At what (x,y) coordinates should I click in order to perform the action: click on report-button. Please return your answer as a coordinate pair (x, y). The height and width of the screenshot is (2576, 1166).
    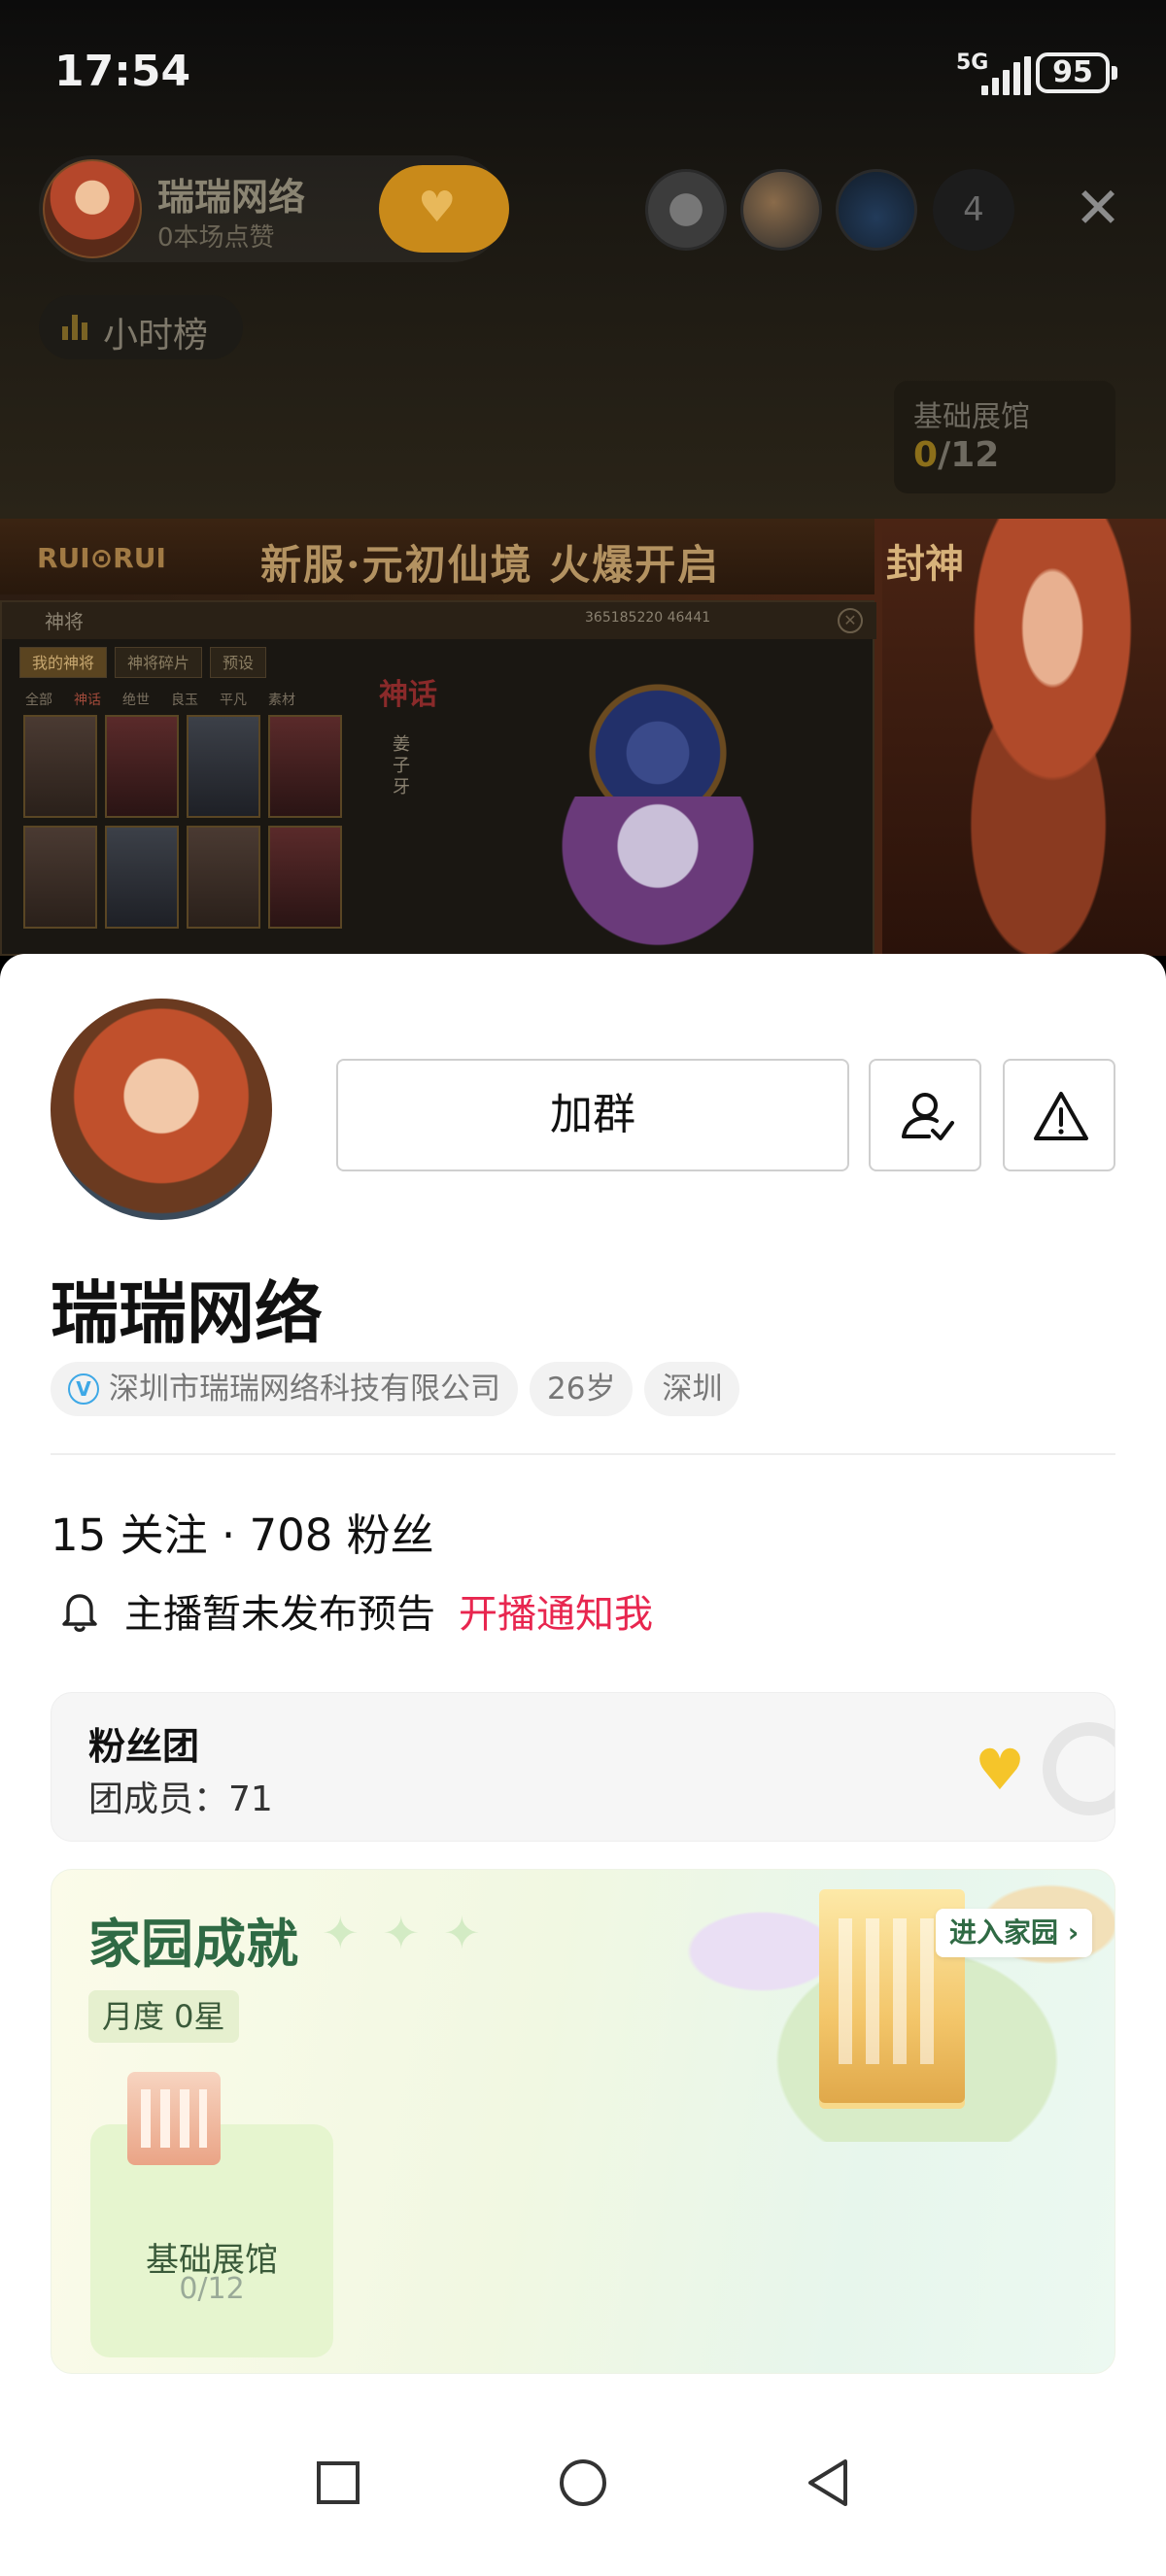
    Looking at the image, I should click on (1059, 1115).